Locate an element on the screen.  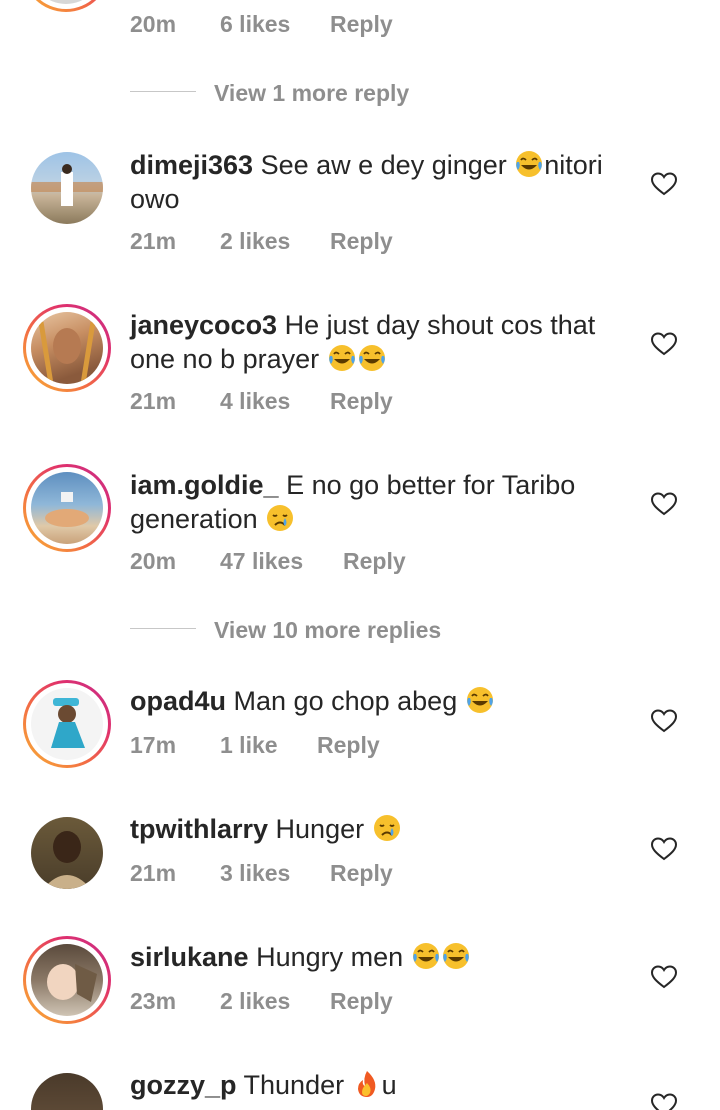
comment-text: opad4u Man go chop abeg is located at coordinates (380, 701).